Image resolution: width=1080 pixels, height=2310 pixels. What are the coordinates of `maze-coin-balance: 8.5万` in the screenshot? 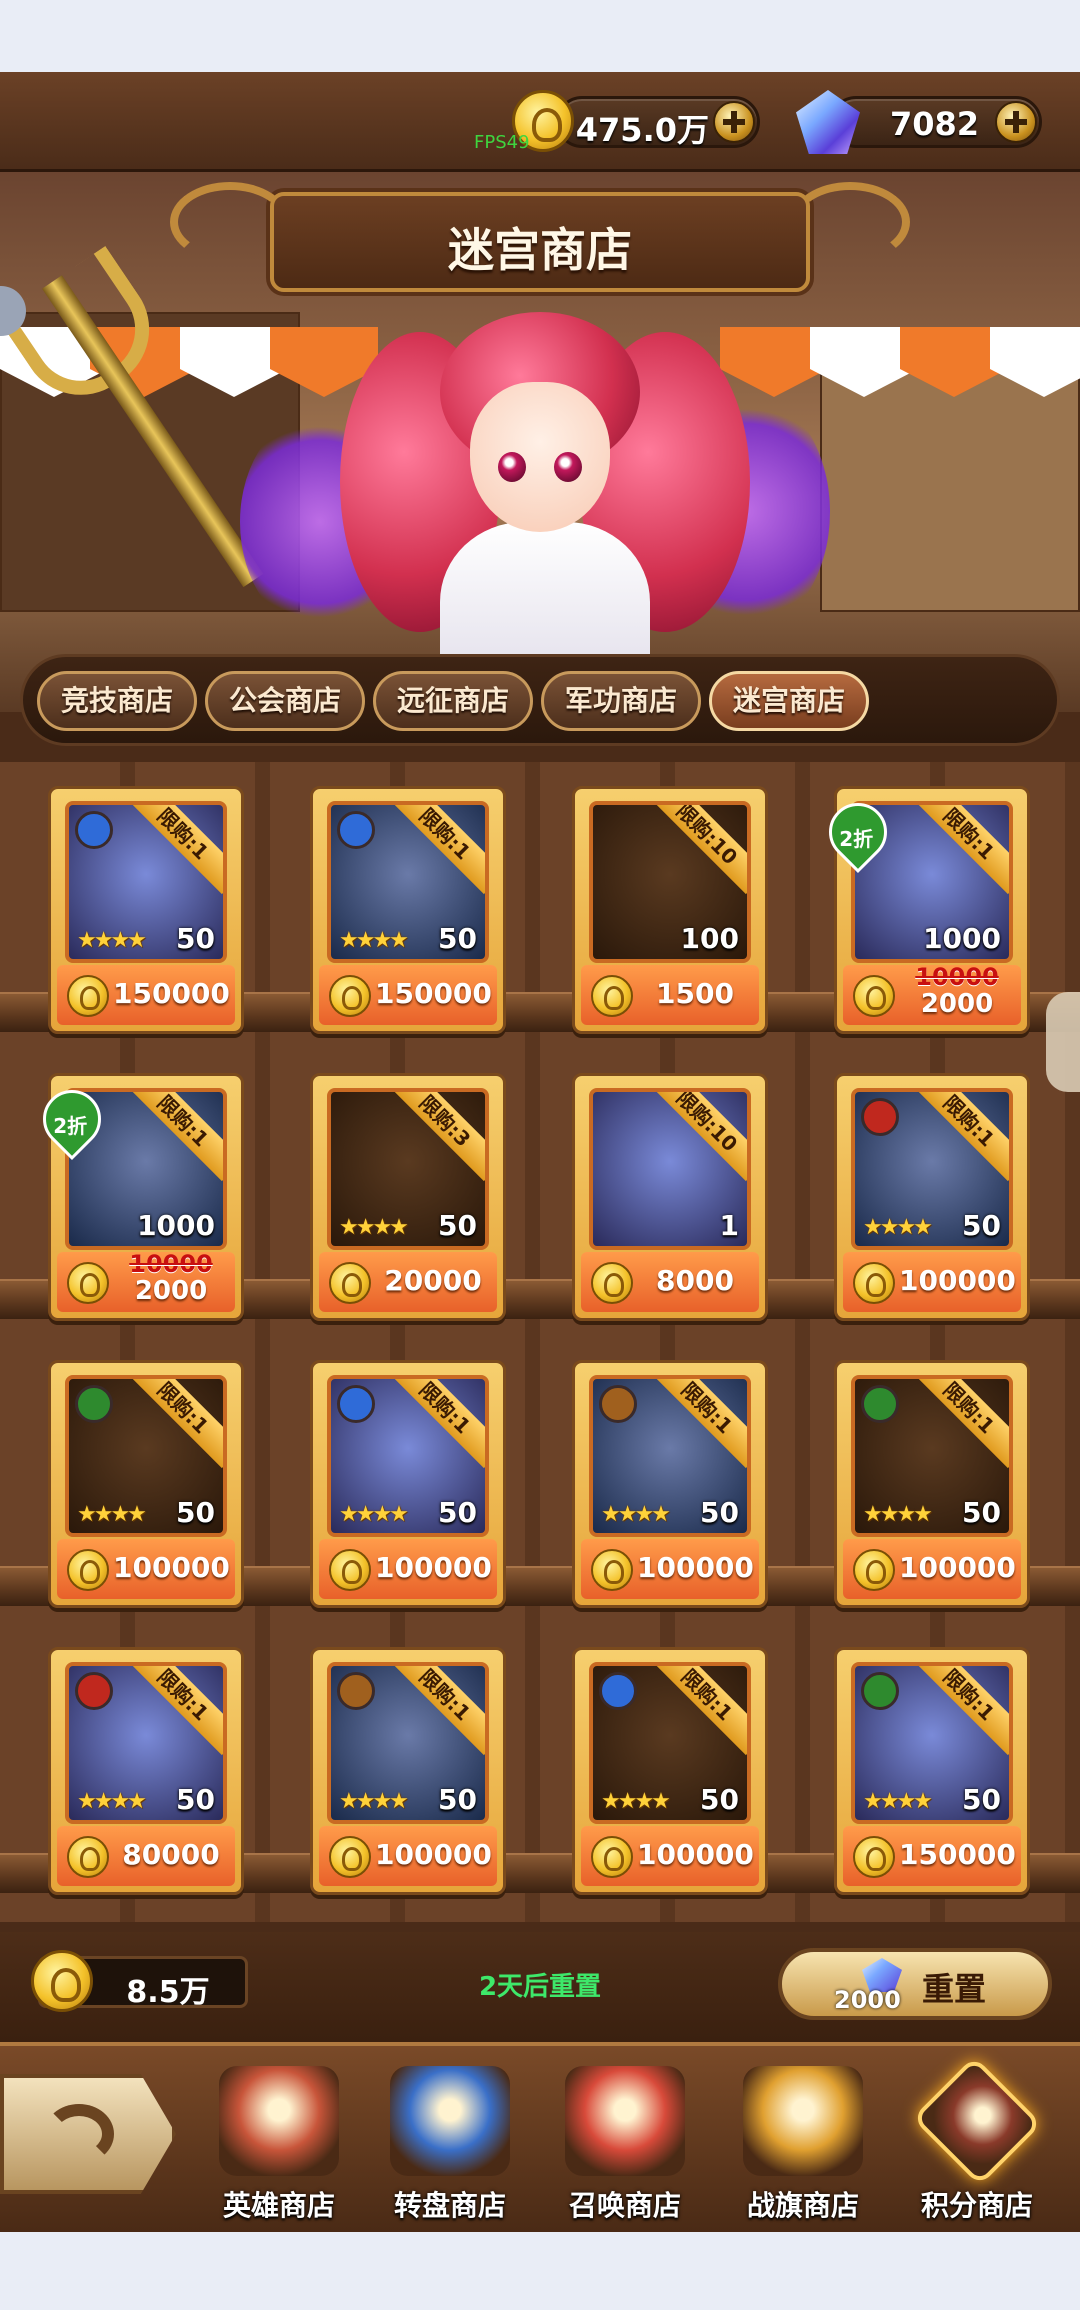 It's located at (139, 1981).